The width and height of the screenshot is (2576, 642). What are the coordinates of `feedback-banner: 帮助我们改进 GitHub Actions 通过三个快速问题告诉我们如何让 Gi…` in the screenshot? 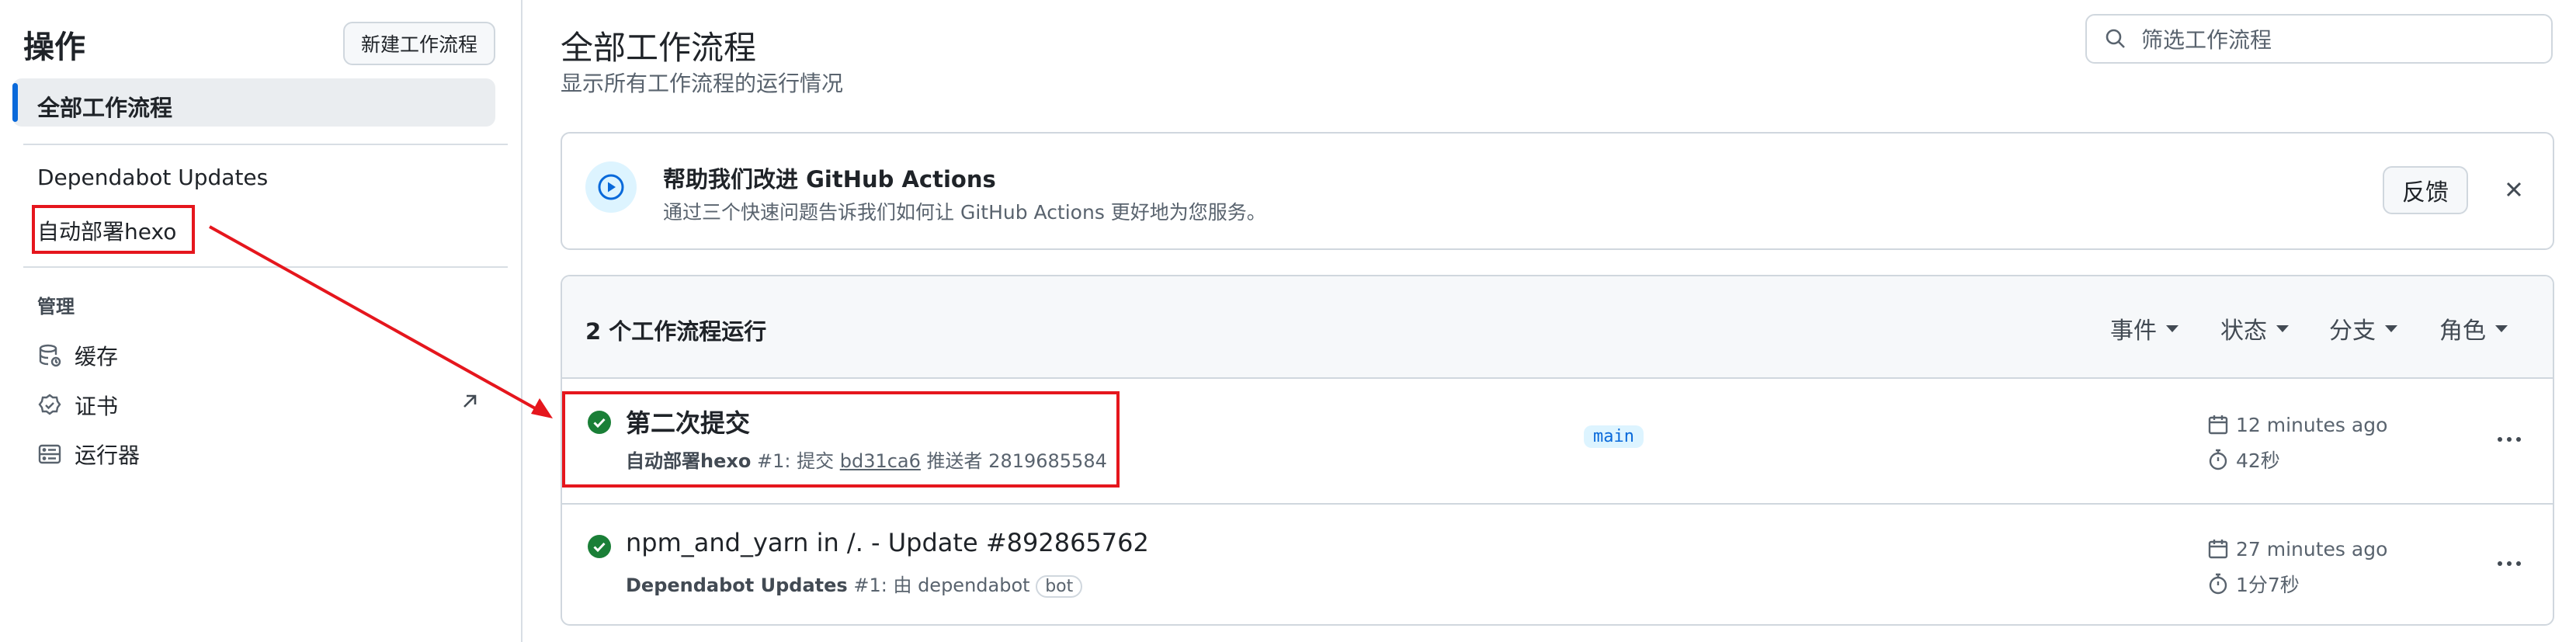 It's located at (1557, 191).